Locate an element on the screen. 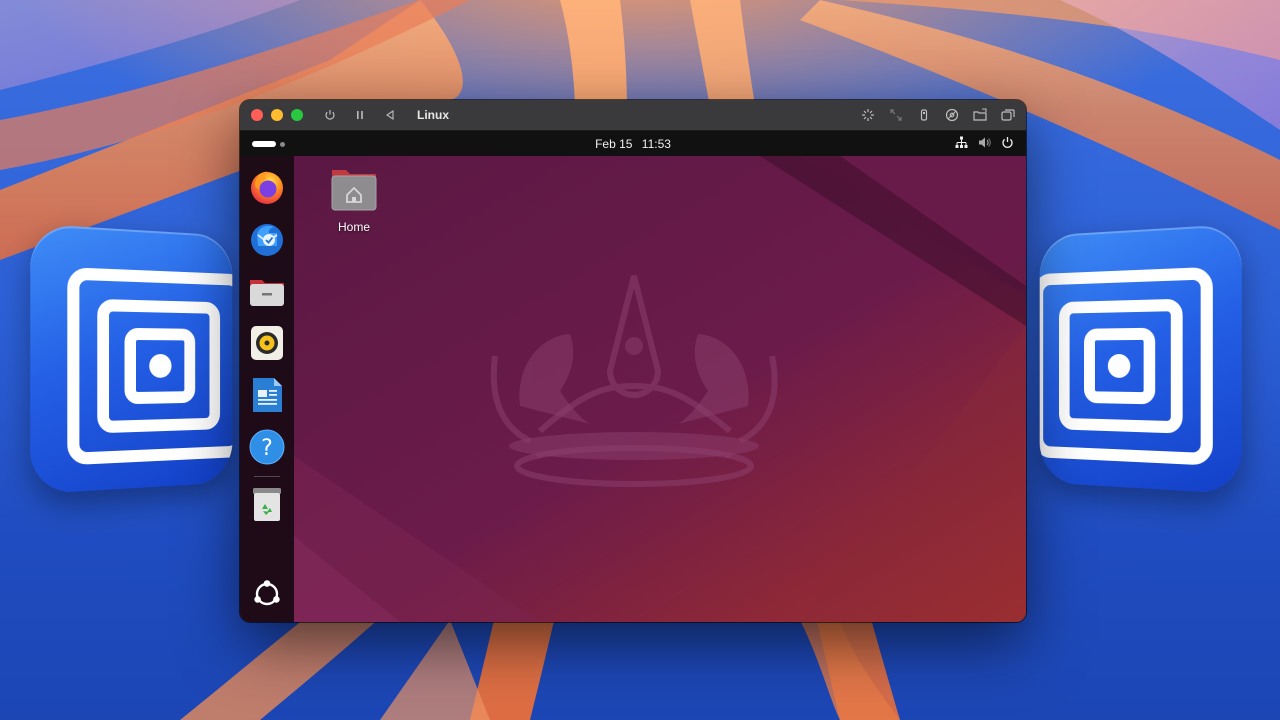  windows-icon is located at coordinates (1008, 115).